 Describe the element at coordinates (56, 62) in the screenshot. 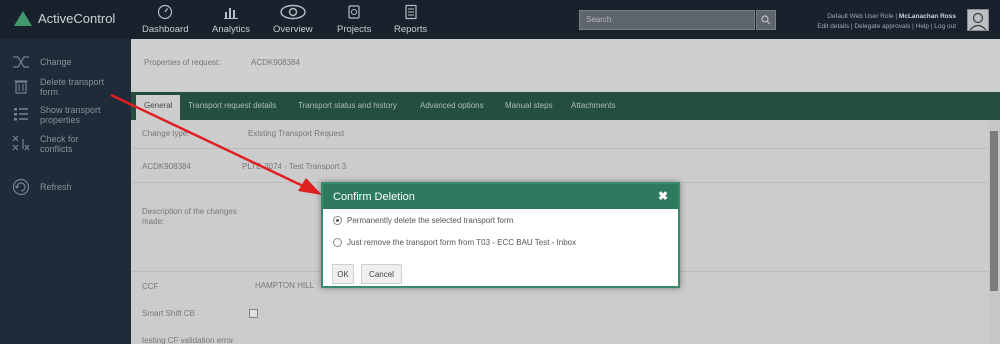

I see `sidebar-item-label: Change` at that location.